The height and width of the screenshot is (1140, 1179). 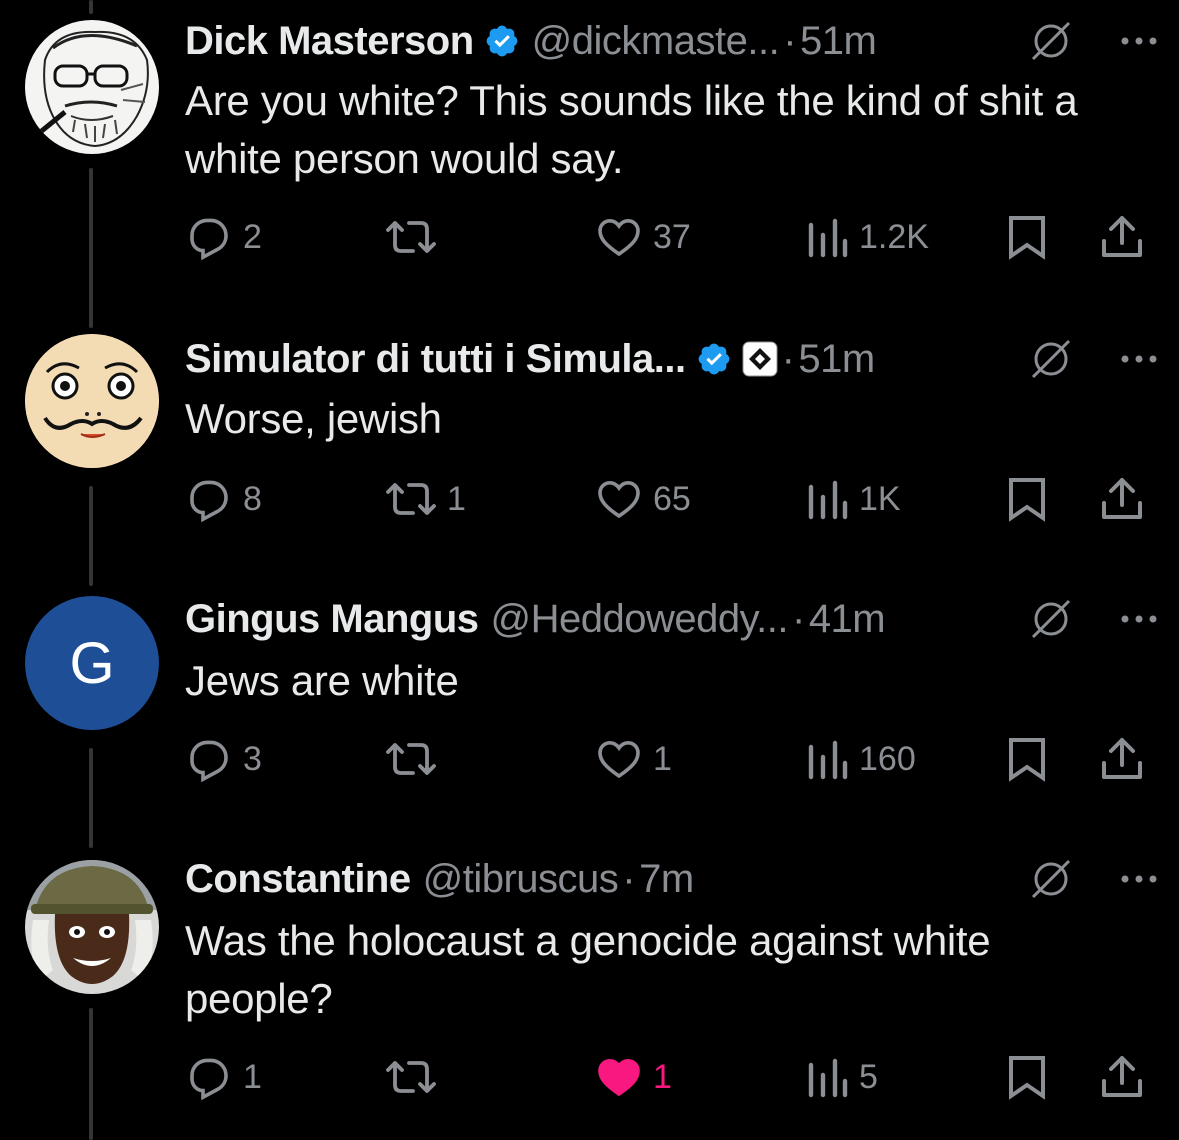 What do you see at coordinates (868, 1076) in the screenshot?
I see `view-count: 5` at bounding box center [868, 1076].